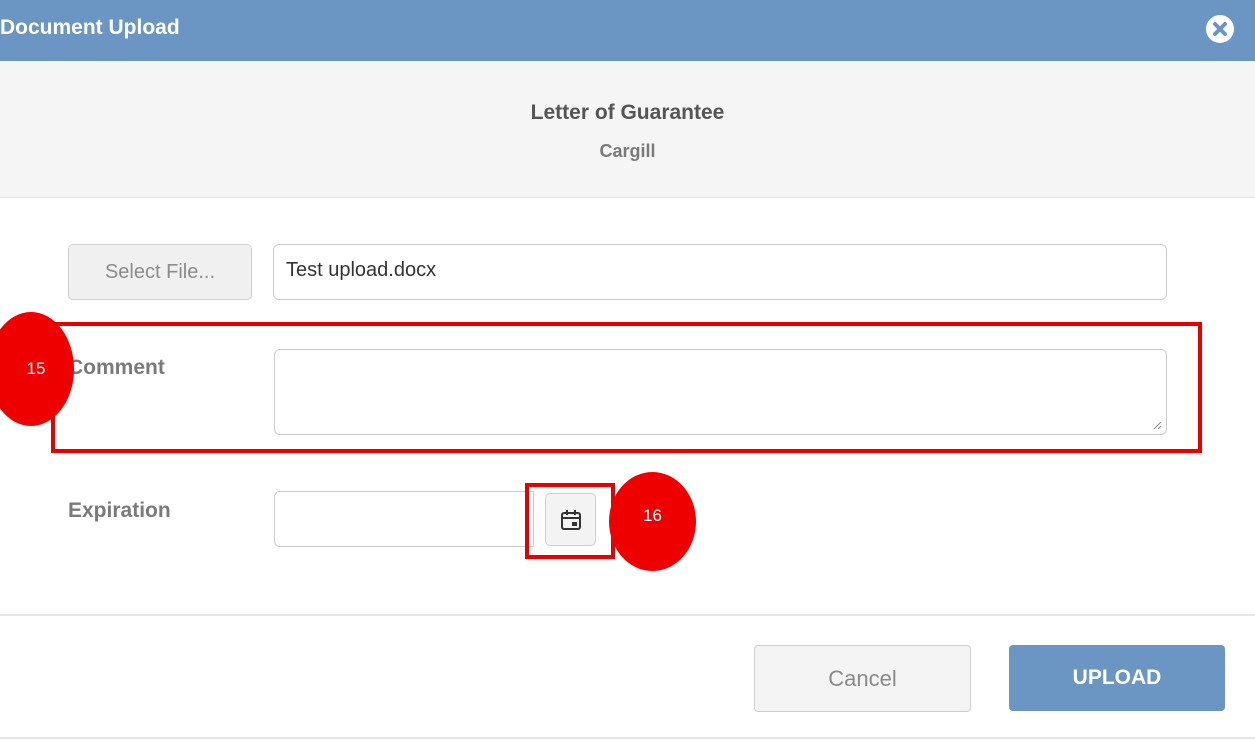  What do you see at coordinates (1157, 425) in the screenshot?
I see `resize-grip-icon` at bounding box center [1157, 425].